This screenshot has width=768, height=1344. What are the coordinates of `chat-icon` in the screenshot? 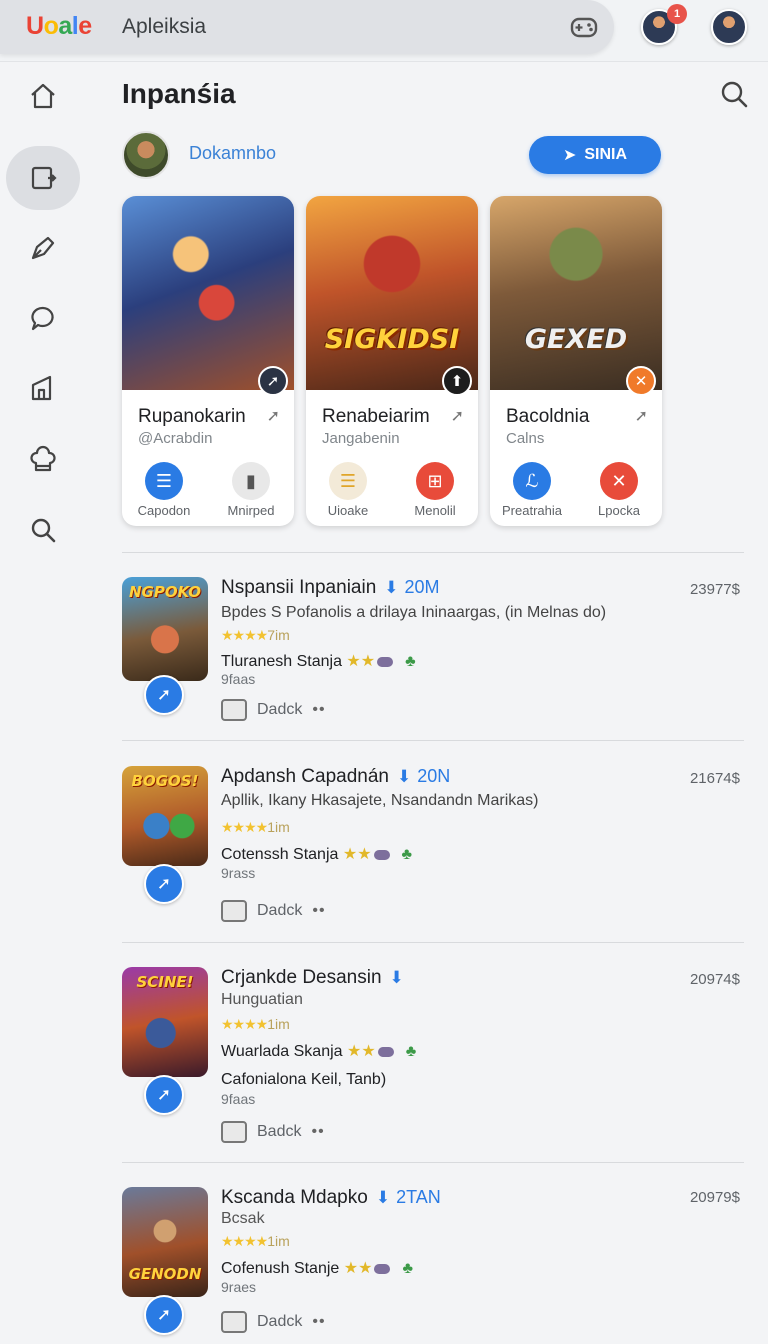 It's located at (42, 318).